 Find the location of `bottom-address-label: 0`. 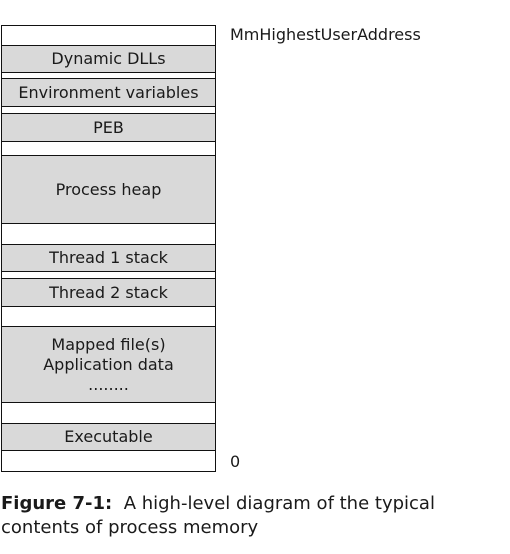

bottom-address-label: 0 is located at coordinates (235, 461).